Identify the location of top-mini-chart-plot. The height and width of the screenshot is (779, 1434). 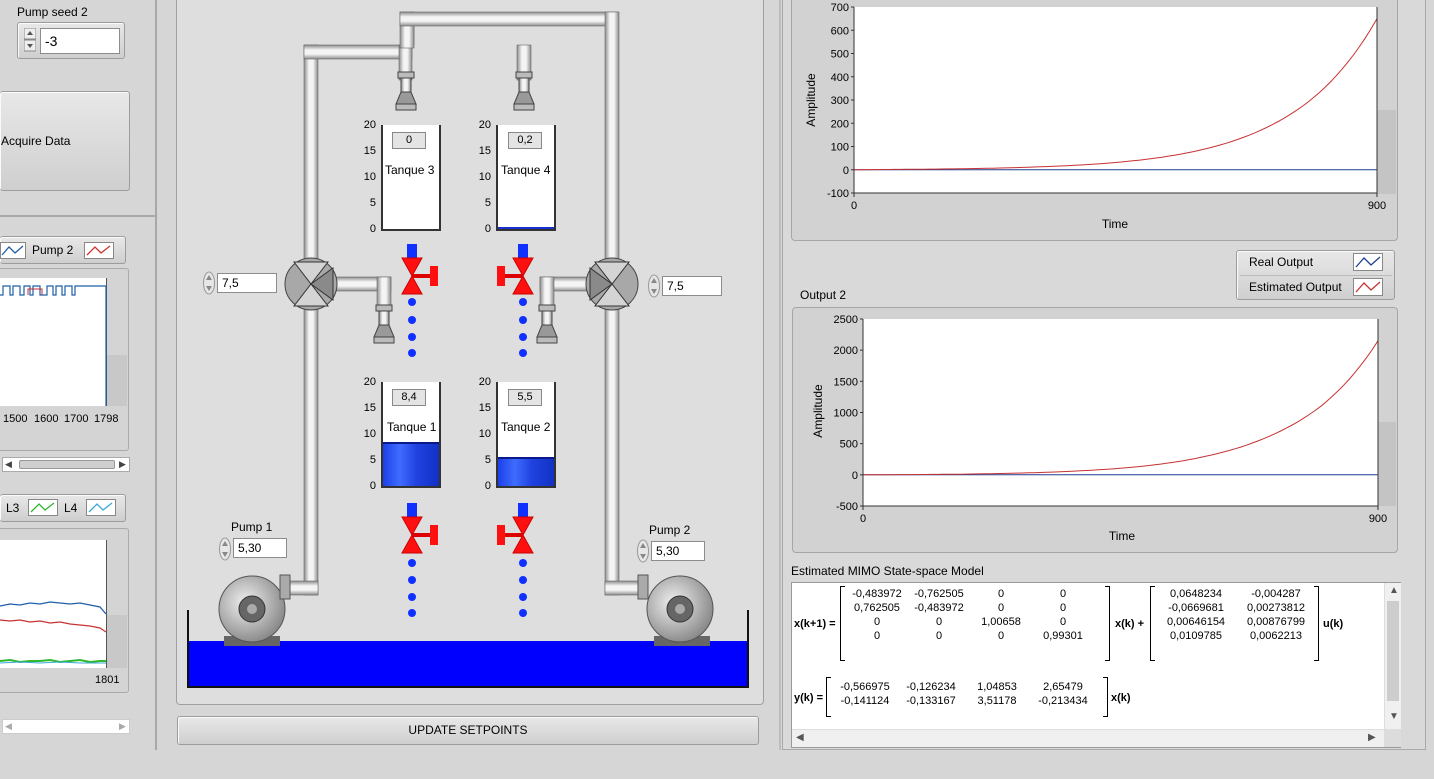
(53, 342).